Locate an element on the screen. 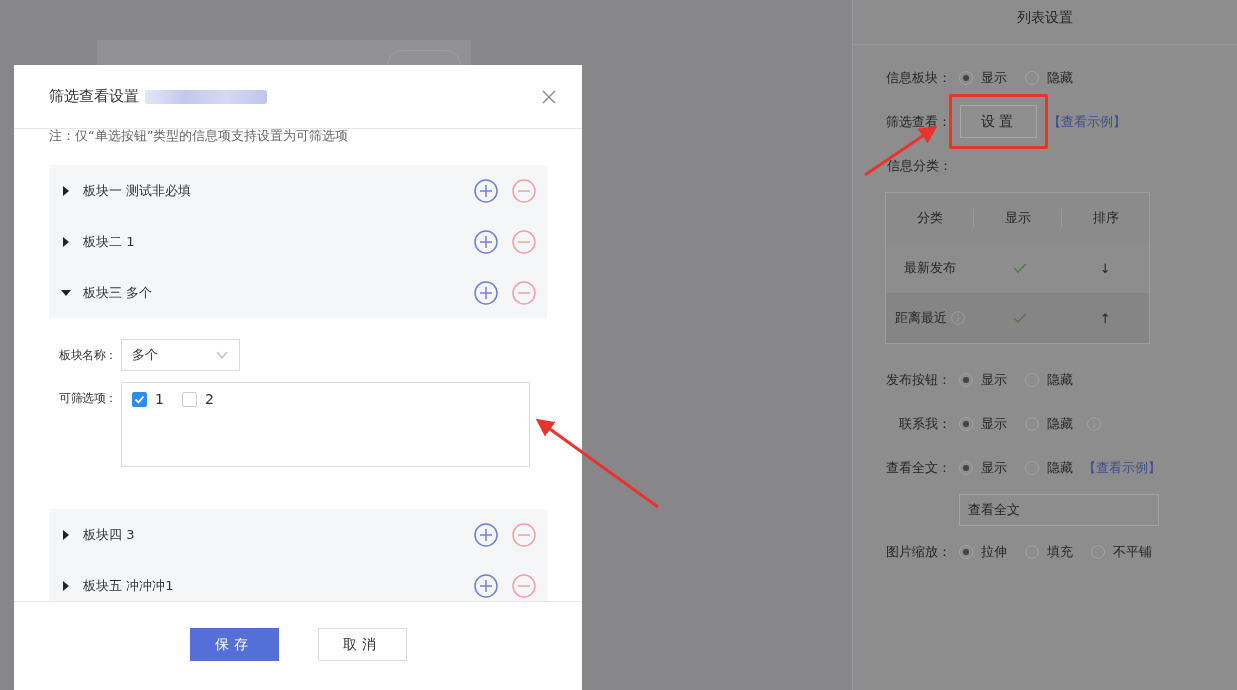 The image size is (1237, 690). section-header: 板块五 冲冲冲1 is located at coordinates (298, 580).